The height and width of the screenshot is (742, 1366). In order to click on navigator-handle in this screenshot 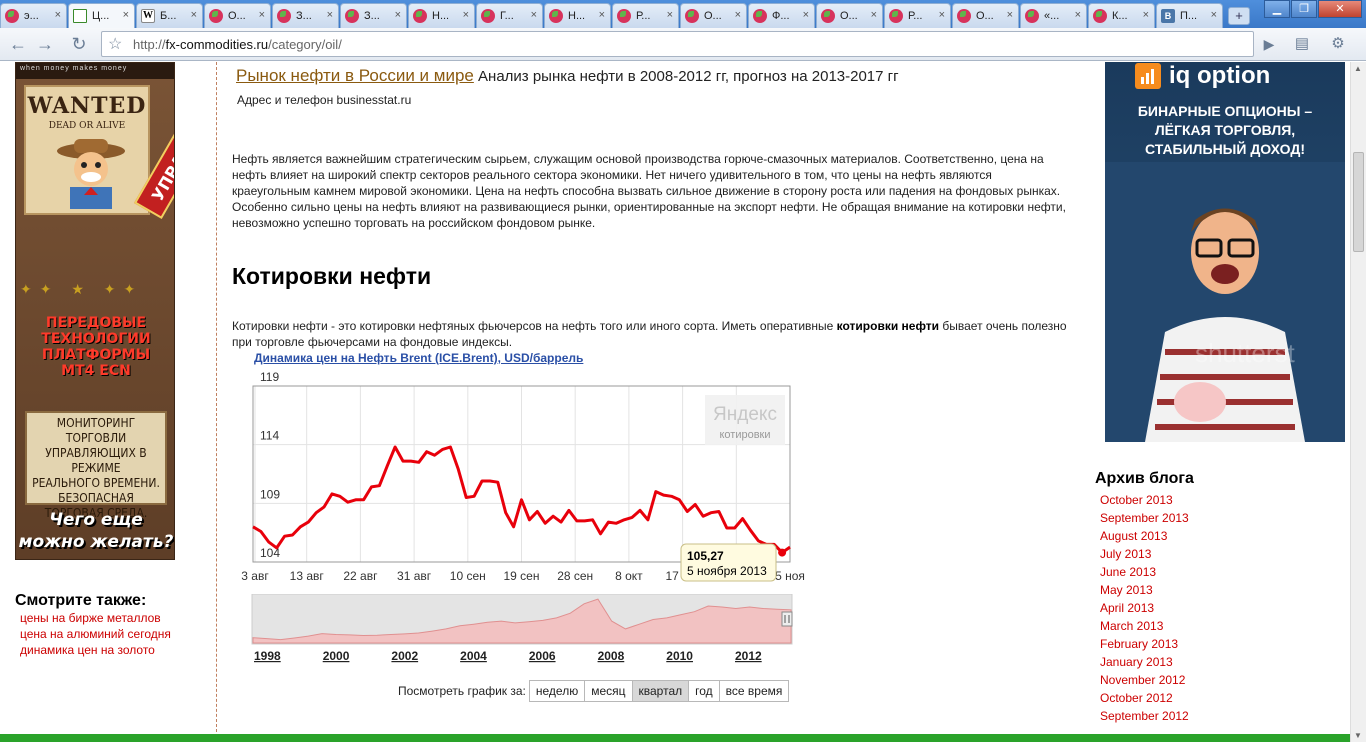, I will do `click(787, 619)`.